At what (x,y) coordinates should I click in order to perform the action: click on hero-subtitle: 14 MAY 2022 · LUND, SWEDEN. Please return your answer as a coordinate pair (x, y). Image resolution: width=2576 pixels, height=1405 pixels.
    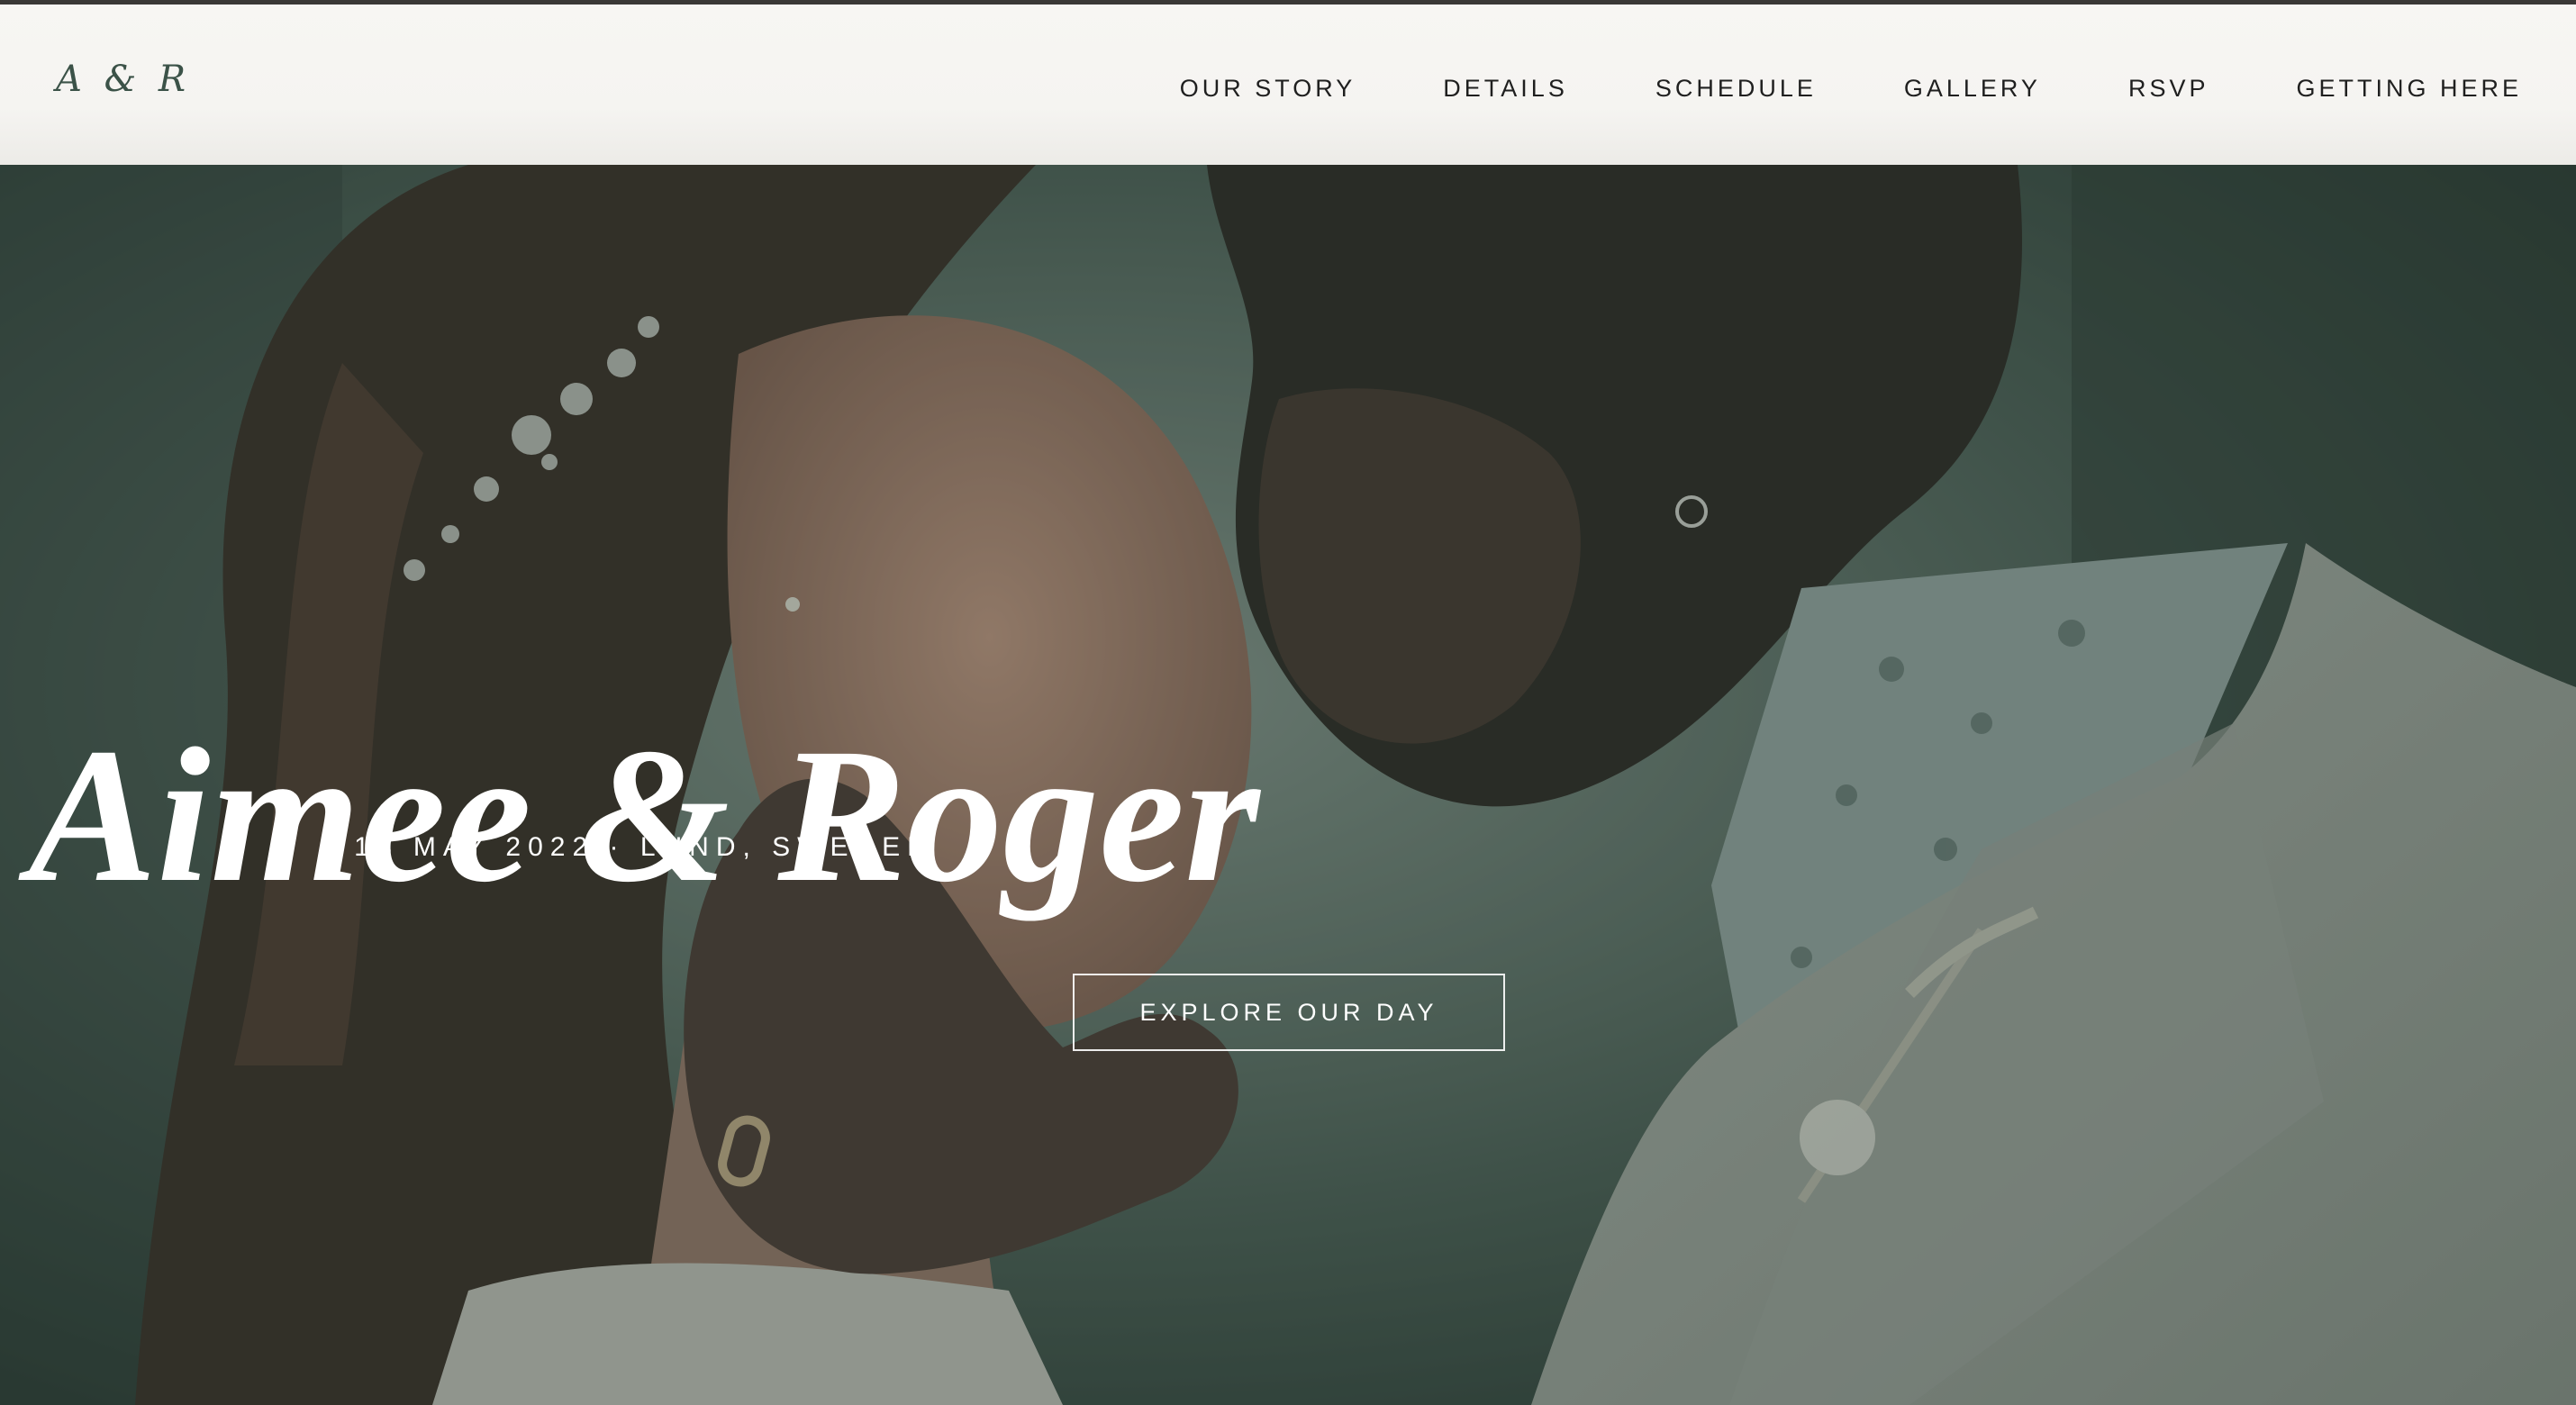
    Looking at the image, I should click on (644, 847).